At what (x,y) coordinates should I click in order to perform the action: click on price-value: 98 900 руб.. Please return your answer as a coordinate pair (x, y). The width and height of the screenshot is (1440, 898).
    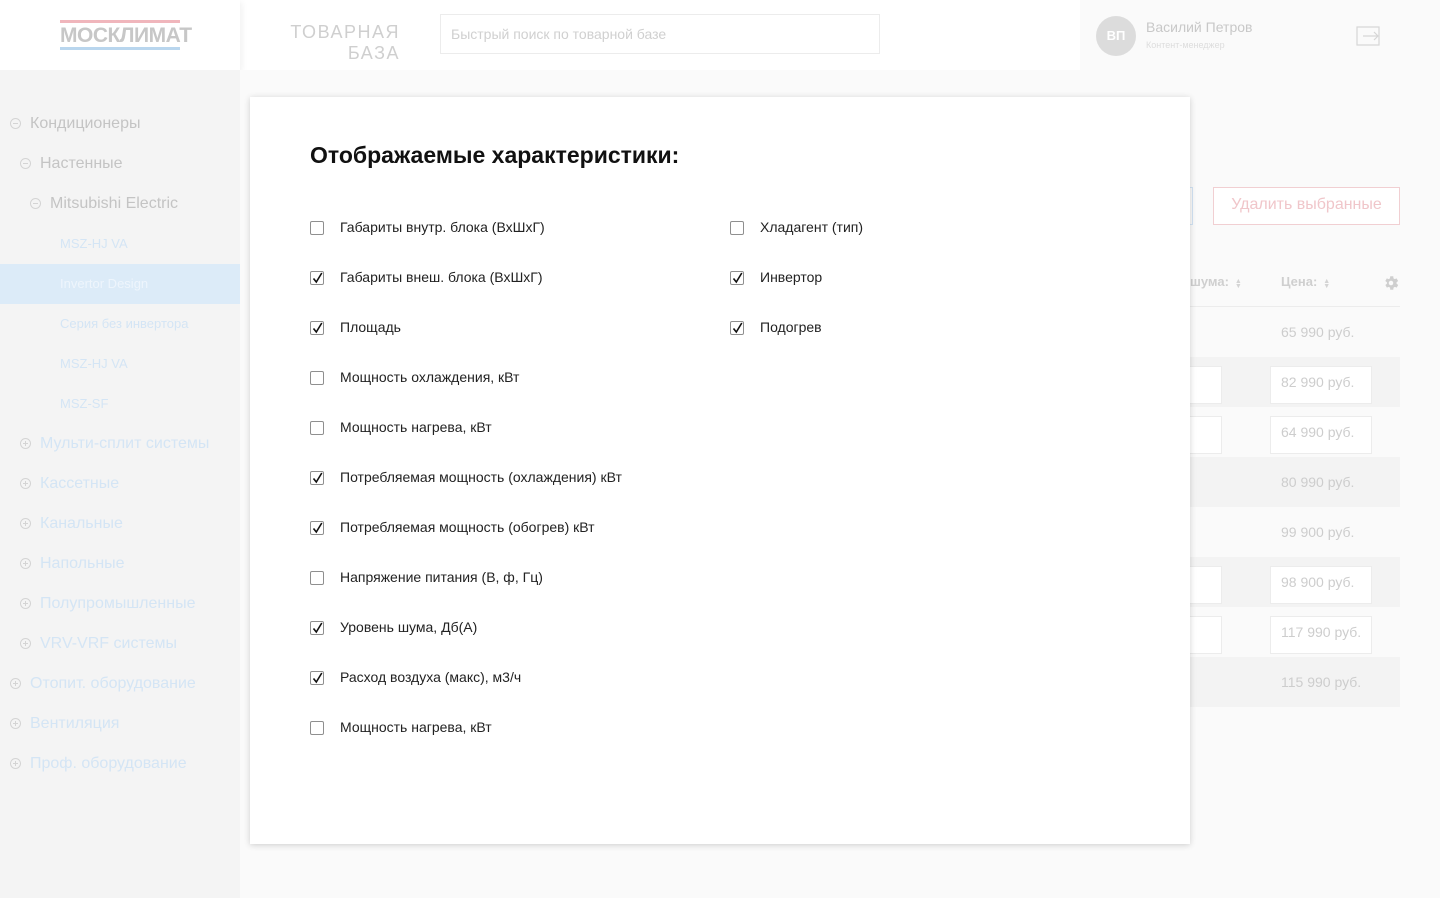
    Looking at the image, I should click on (1318, 582).